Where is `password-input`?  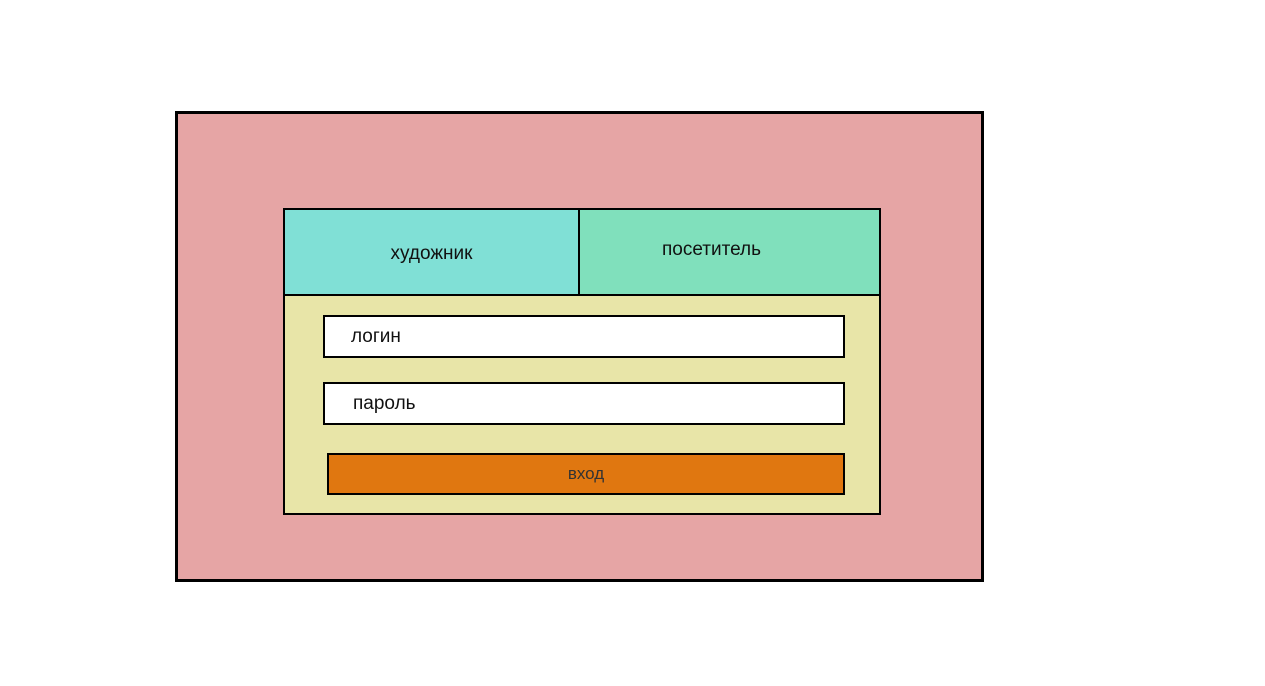 password-input is located at coordinates (584, 403).